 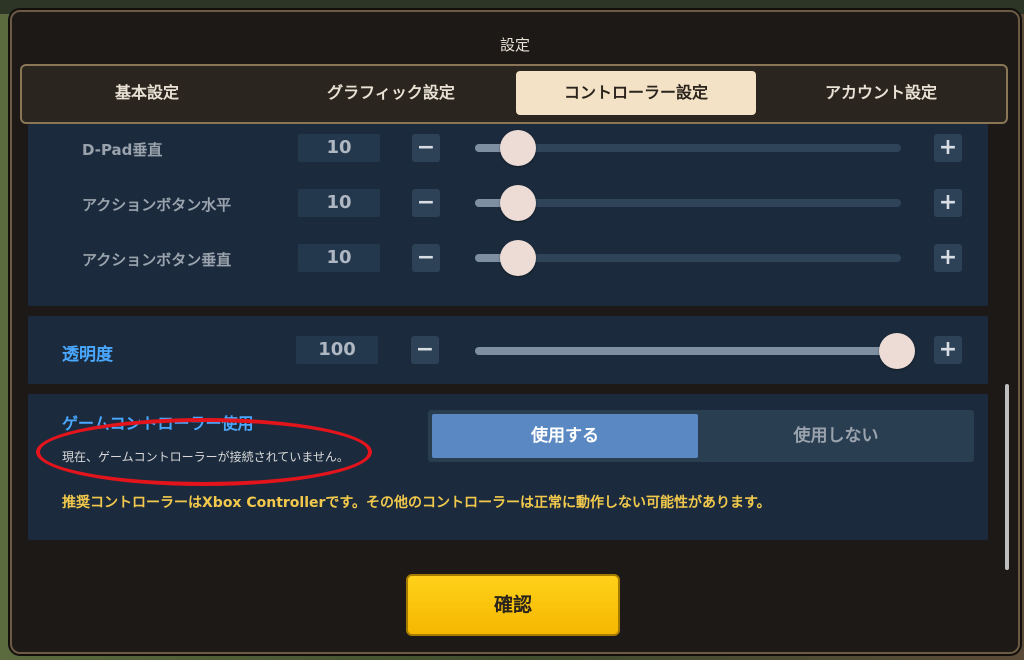 I want to click on transparency-panel: 透明度 100 − +, so click(x=508, y=350).